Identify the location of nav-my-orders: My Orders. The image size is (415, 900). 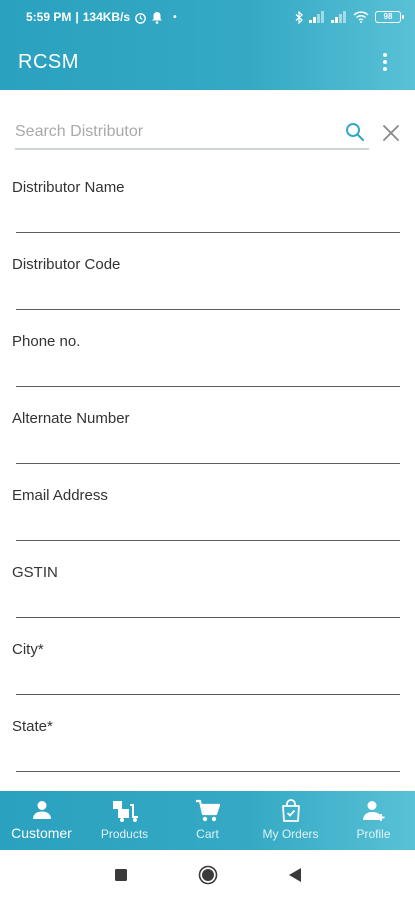
(290, 820).